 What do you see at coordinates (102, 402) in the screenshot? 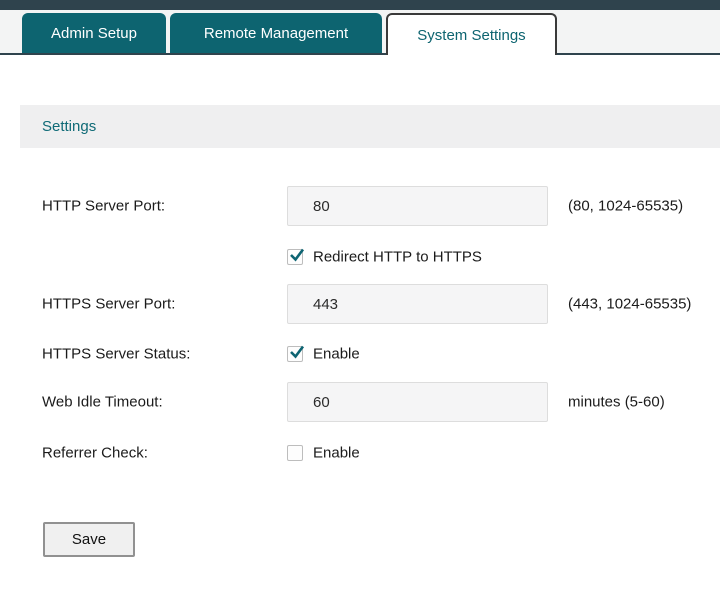
I see `web-idle-timeout-label: Web Idle Timeout:` at bounding box center [102, 402].